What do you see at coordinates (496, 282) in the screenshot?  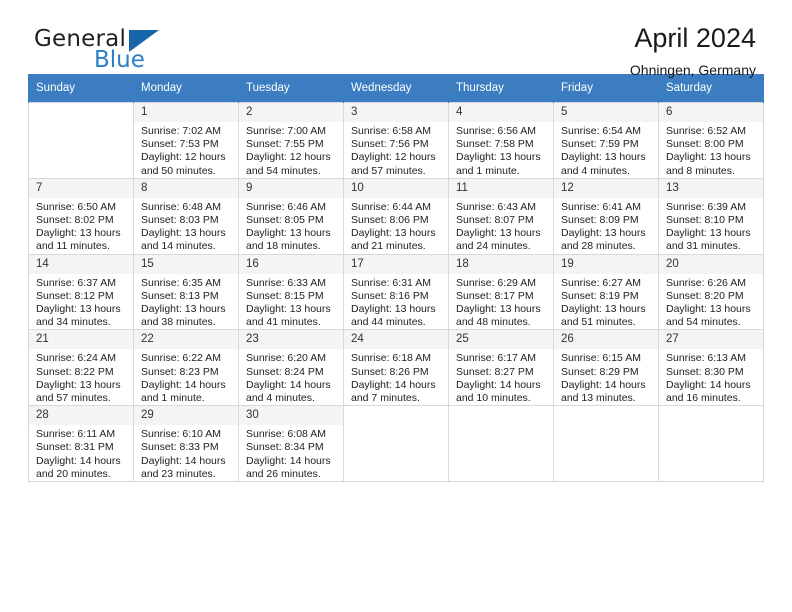 I see `sunrise-text: Sunrise: 6:29 AM` at bounding box center [496, 282].